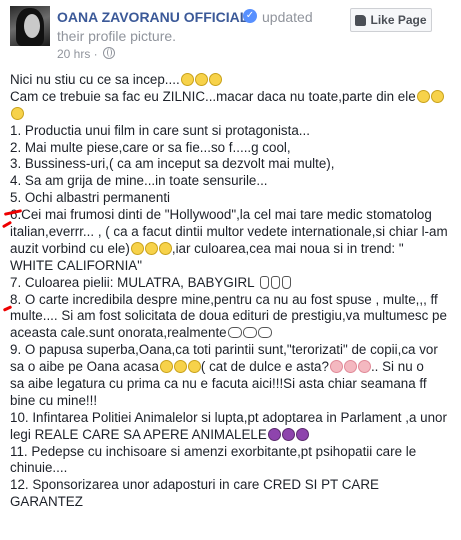 The width and height of the screenshot is (461, 540). I want to click on profile-avatar, so click(30, 26).